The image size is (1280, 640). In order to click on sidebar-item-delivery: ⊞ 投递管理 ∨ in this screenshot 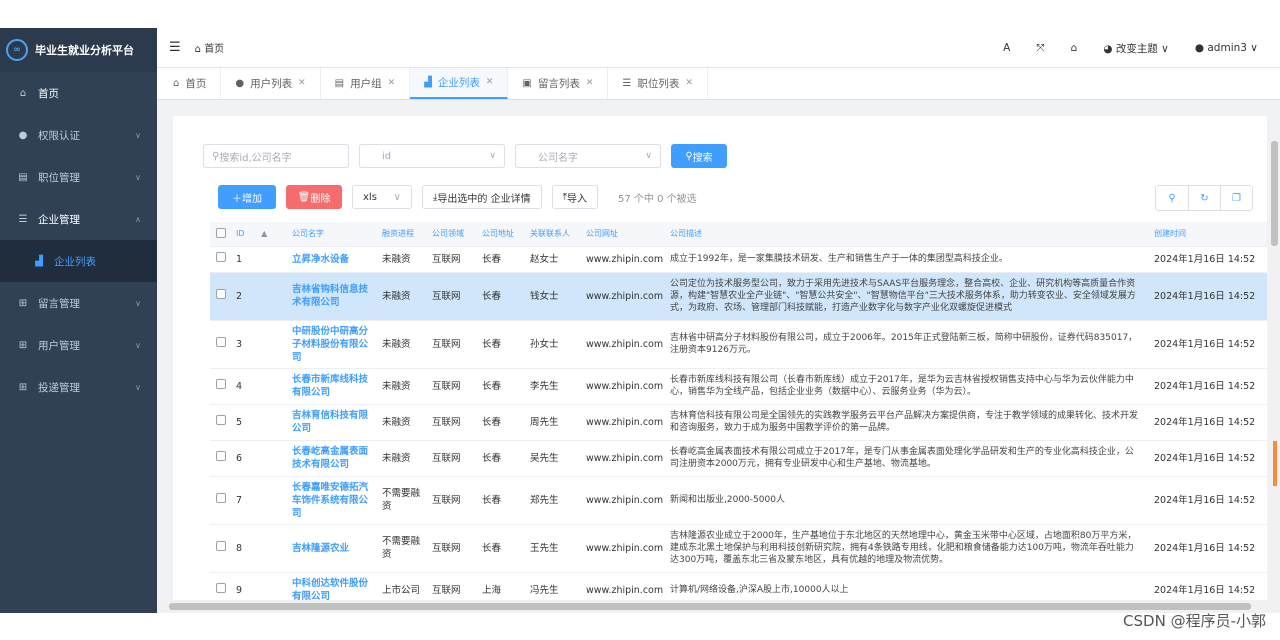, I will do `click(78, 387)`.